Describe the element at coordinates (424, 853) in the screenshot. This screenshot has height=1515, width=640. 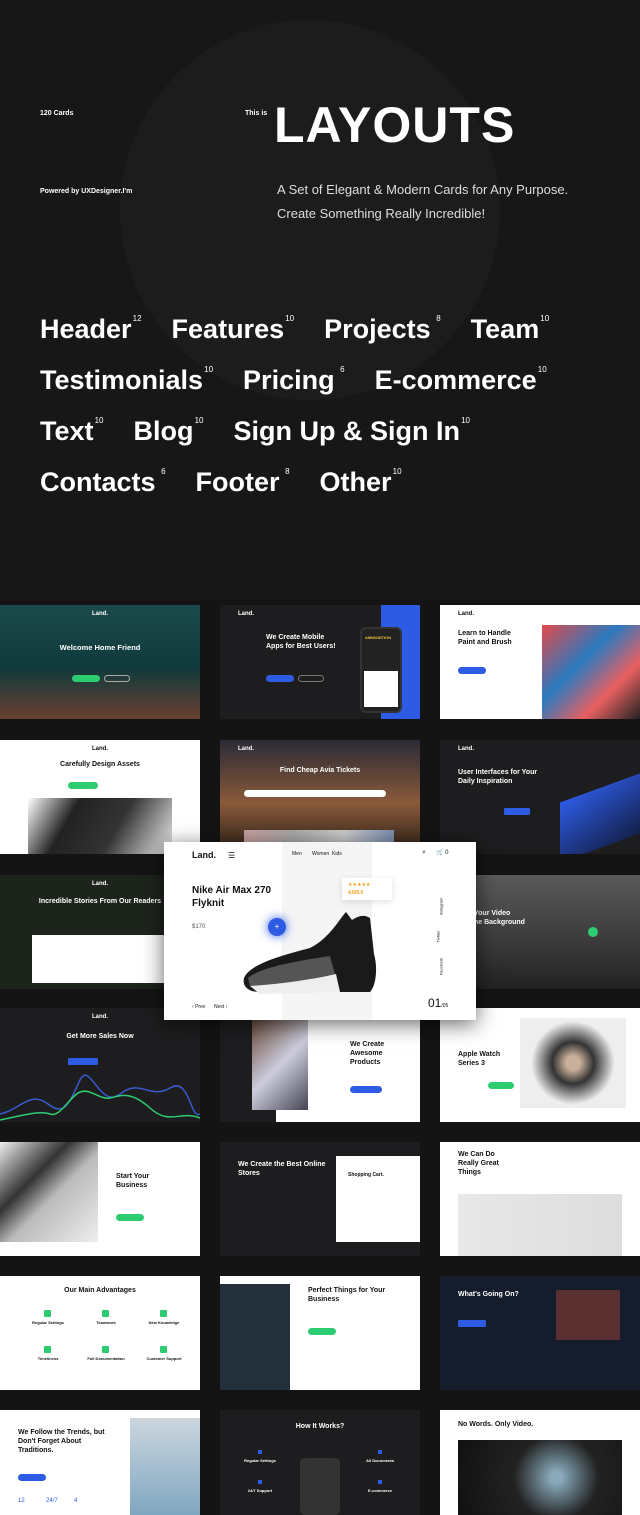
I see `search-icon: ⌕` at that location.